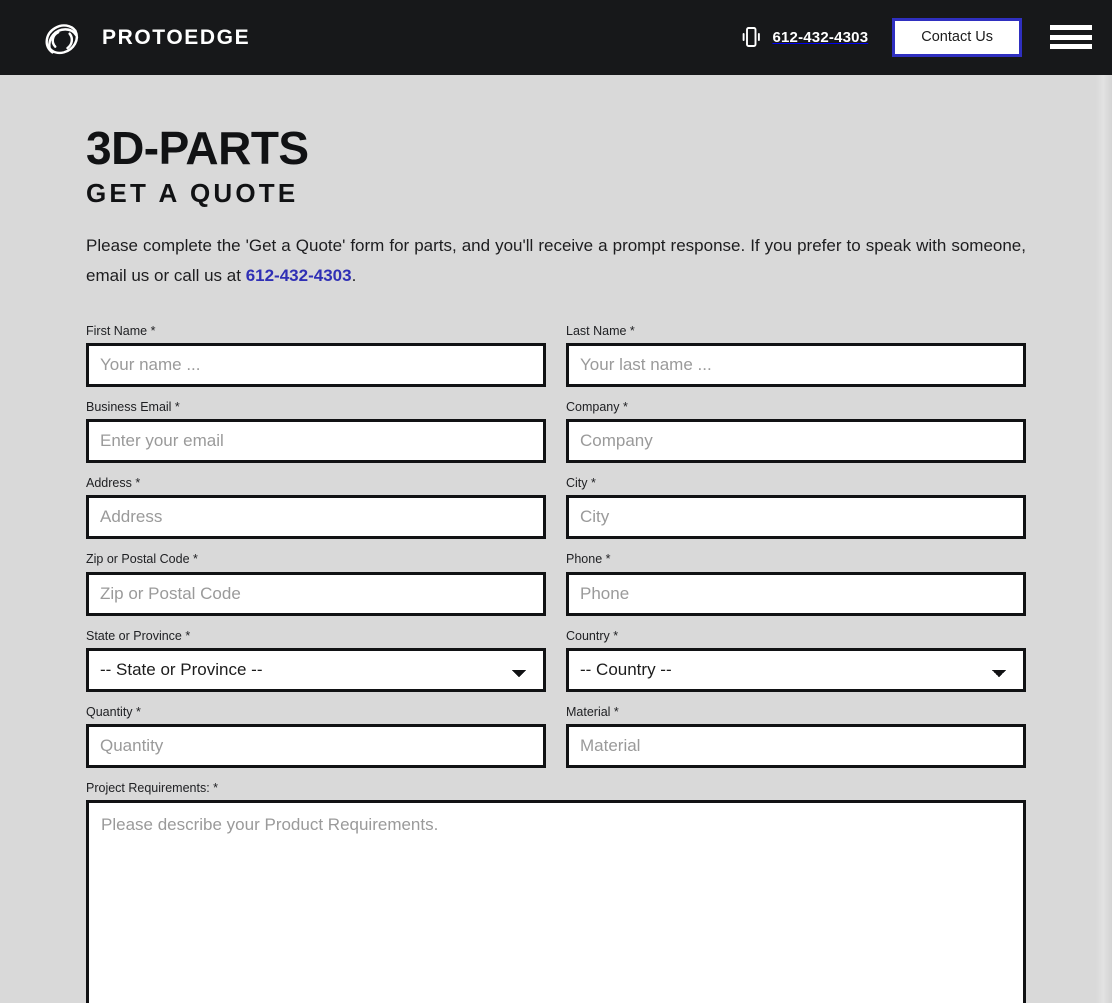 The width and height of the screenshot is (1112, 1003). What do you see at coordinates (121, 330) in the screenshot?
I see `first-name-label: First Name *` at bounding box center [121, 330].